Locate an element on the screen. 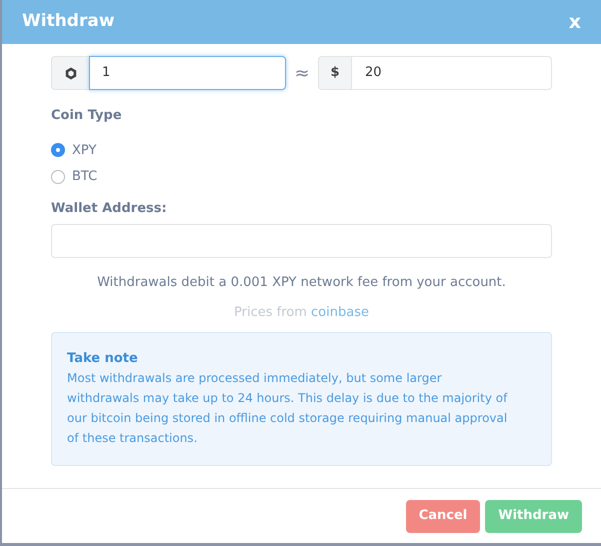  hexagon-icon is located at coordinates (70, 73).